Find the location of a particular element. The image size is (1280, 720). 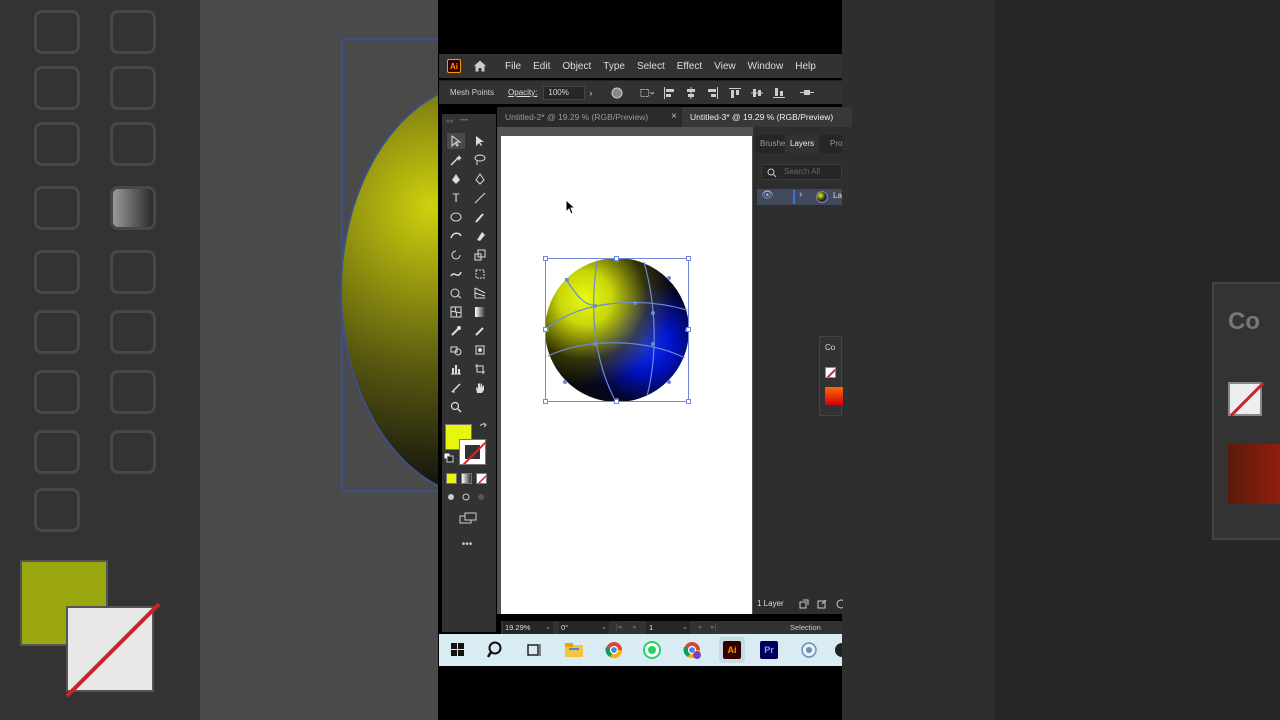

gradient-mode-icon is located at coordinates (466, 478).